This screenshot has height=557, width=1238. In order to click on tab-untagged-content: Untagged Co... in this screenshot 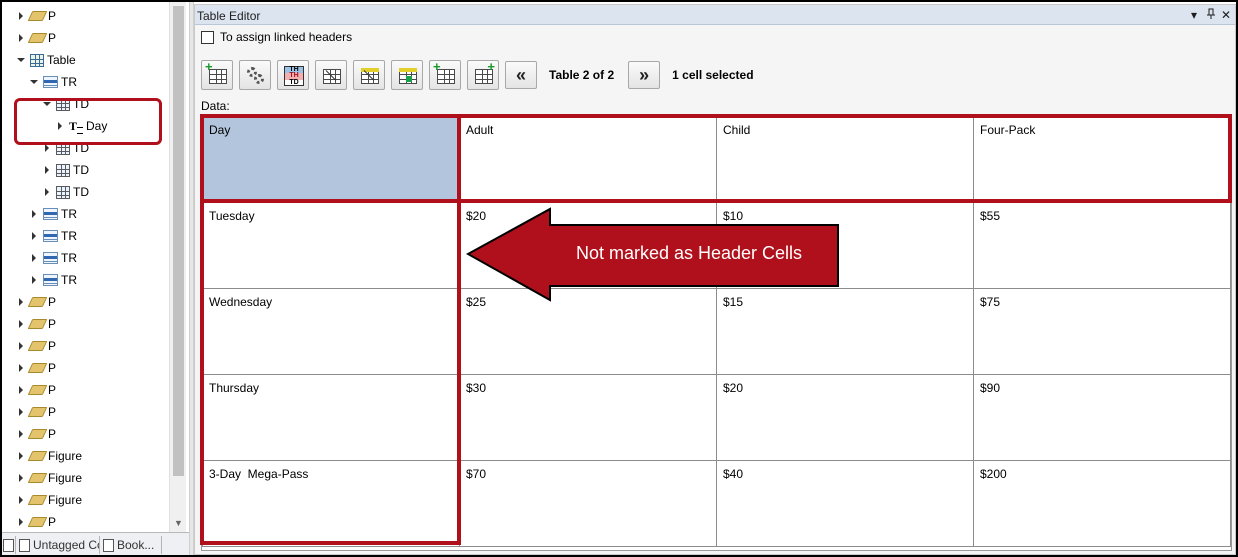, I will do `click(58, 545)`.